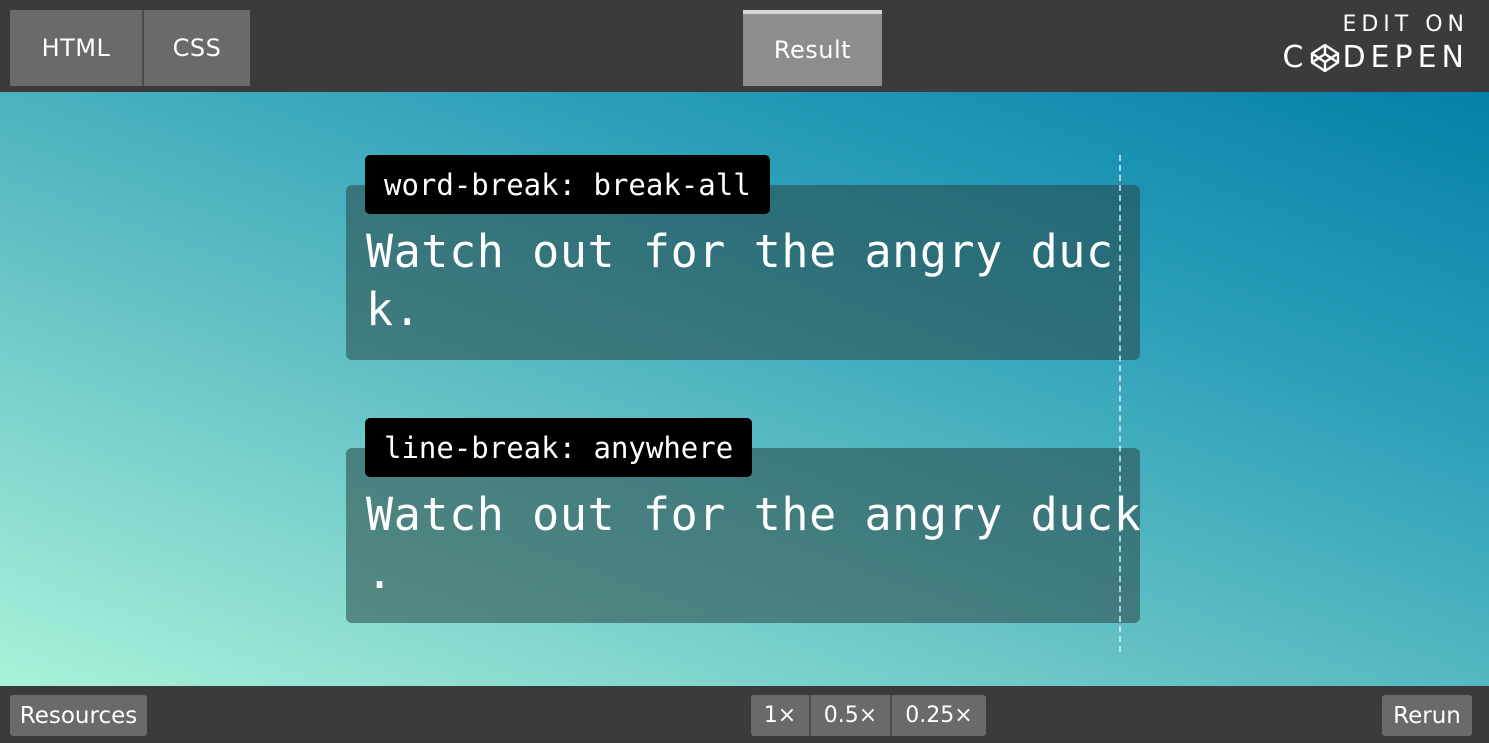 The image size is (1489, 743). What do you see at coordinates (754, 514) in the screenshot?
I see `line-break-sample-line-1: Watch out for the angry duck` at bounding box center [754, 514].